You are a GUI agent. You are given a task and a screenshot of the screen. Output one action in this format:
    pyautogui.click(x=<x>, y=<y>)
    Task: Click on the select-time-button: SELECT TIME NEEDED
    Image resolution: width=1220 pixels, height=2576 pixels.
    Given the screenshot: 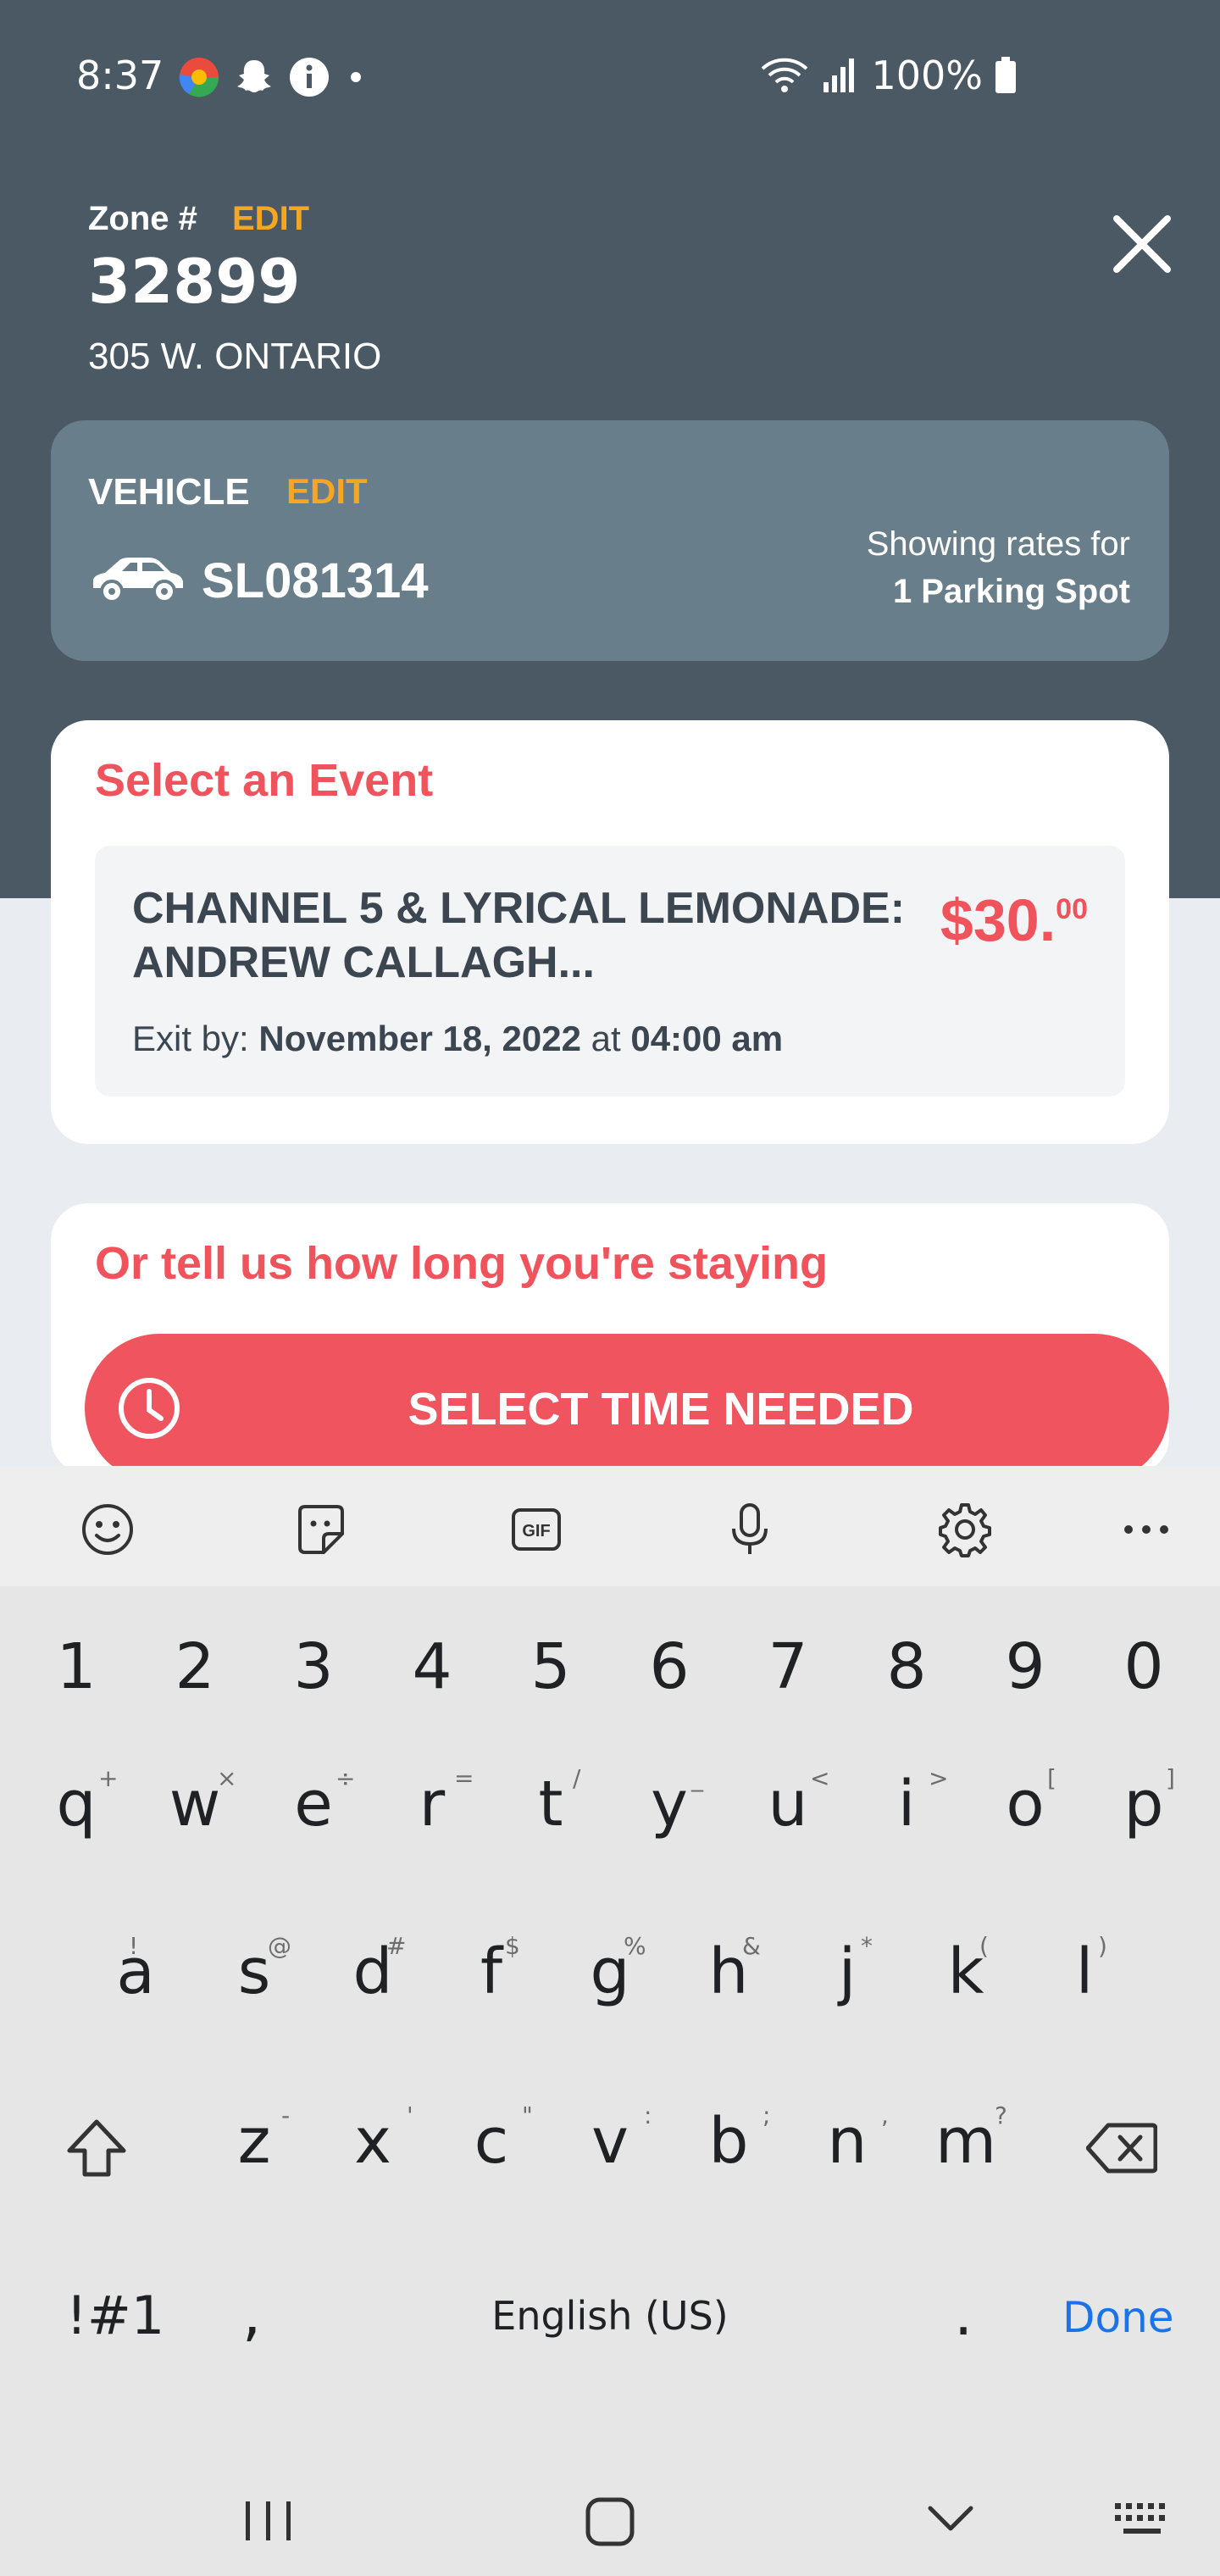 What is the action you would take?
    pyautogui.click(x=627, y=1408)
    